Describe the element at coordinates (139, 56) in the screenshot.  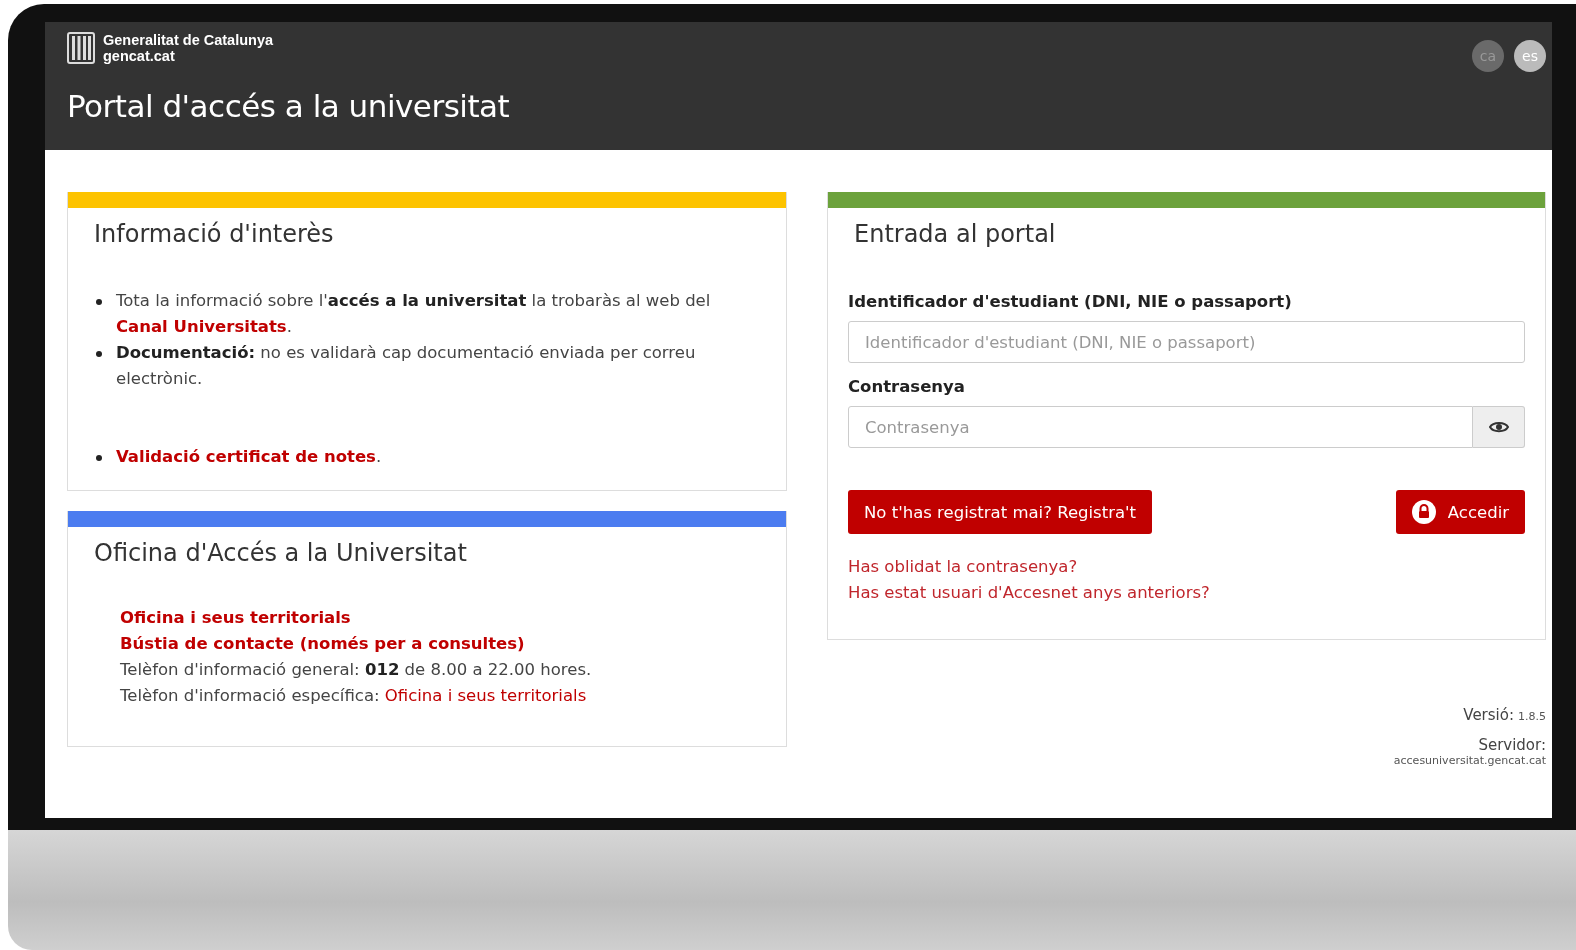
I see `site-name: gencat.cat` at that location.